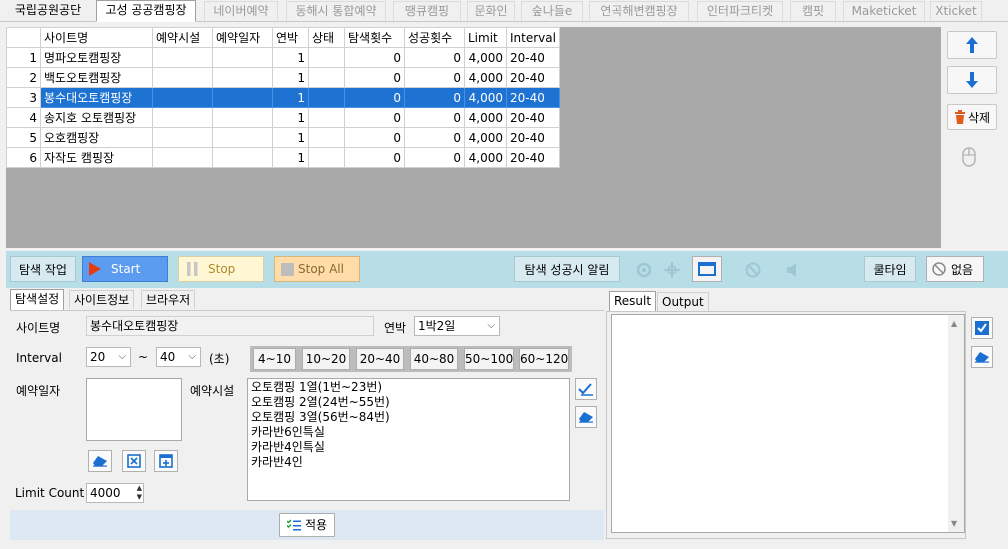  Describe the element at coordinates (168, 299) in the screenshot. I see `tab-browser: 브라우저` at that location.